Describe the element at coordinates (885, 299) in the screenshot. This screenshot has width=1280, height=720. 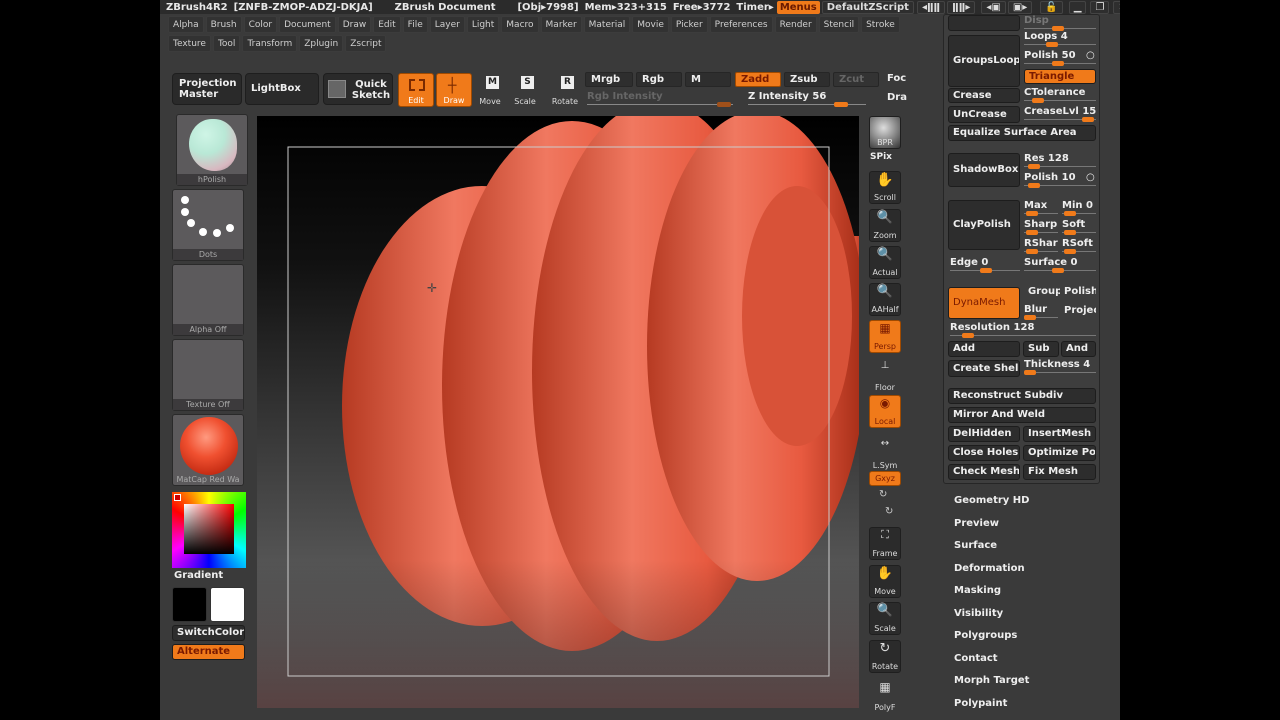
I see `aahalf-button: 🔍 AAHalf` at that location.